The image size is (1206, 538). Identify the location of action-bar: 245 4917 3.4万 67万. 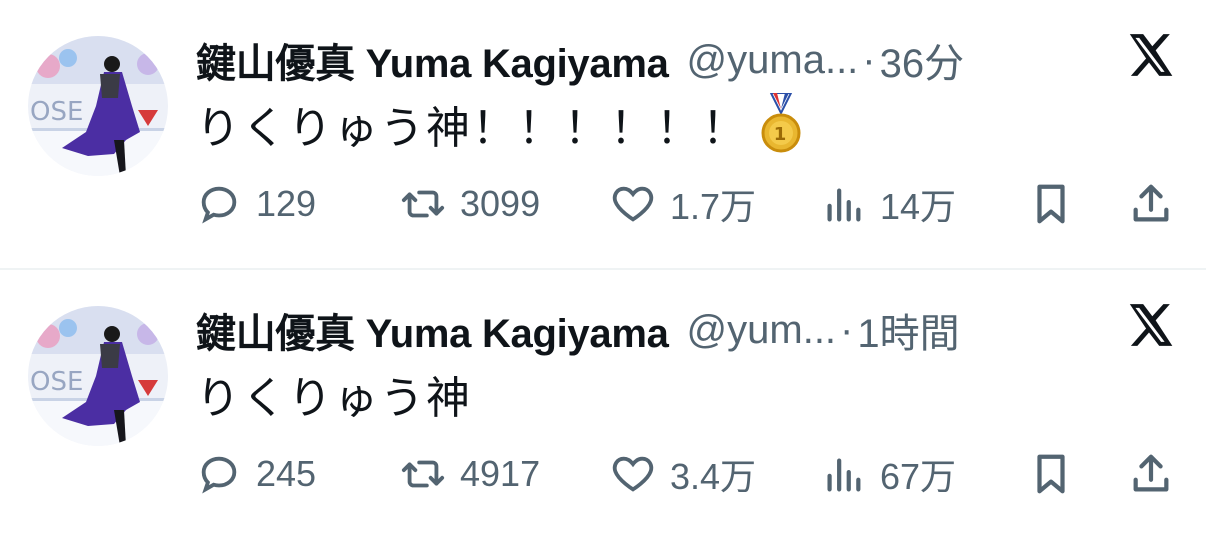
(603, 474).